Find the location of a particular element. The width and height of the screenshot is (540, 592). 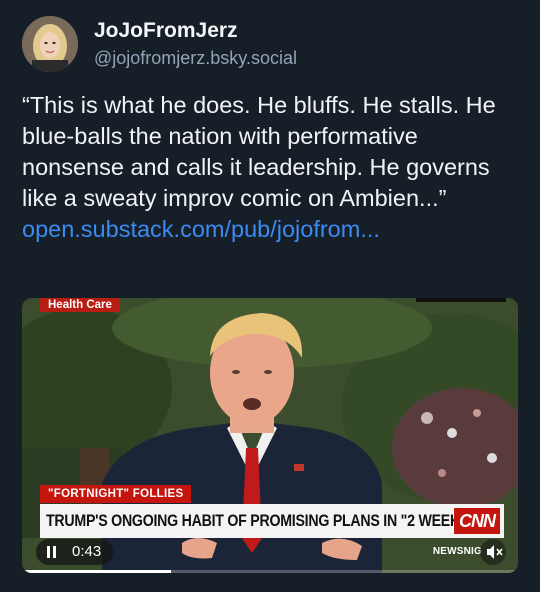

top-overlay-bar is located at coordinates (461, 300).